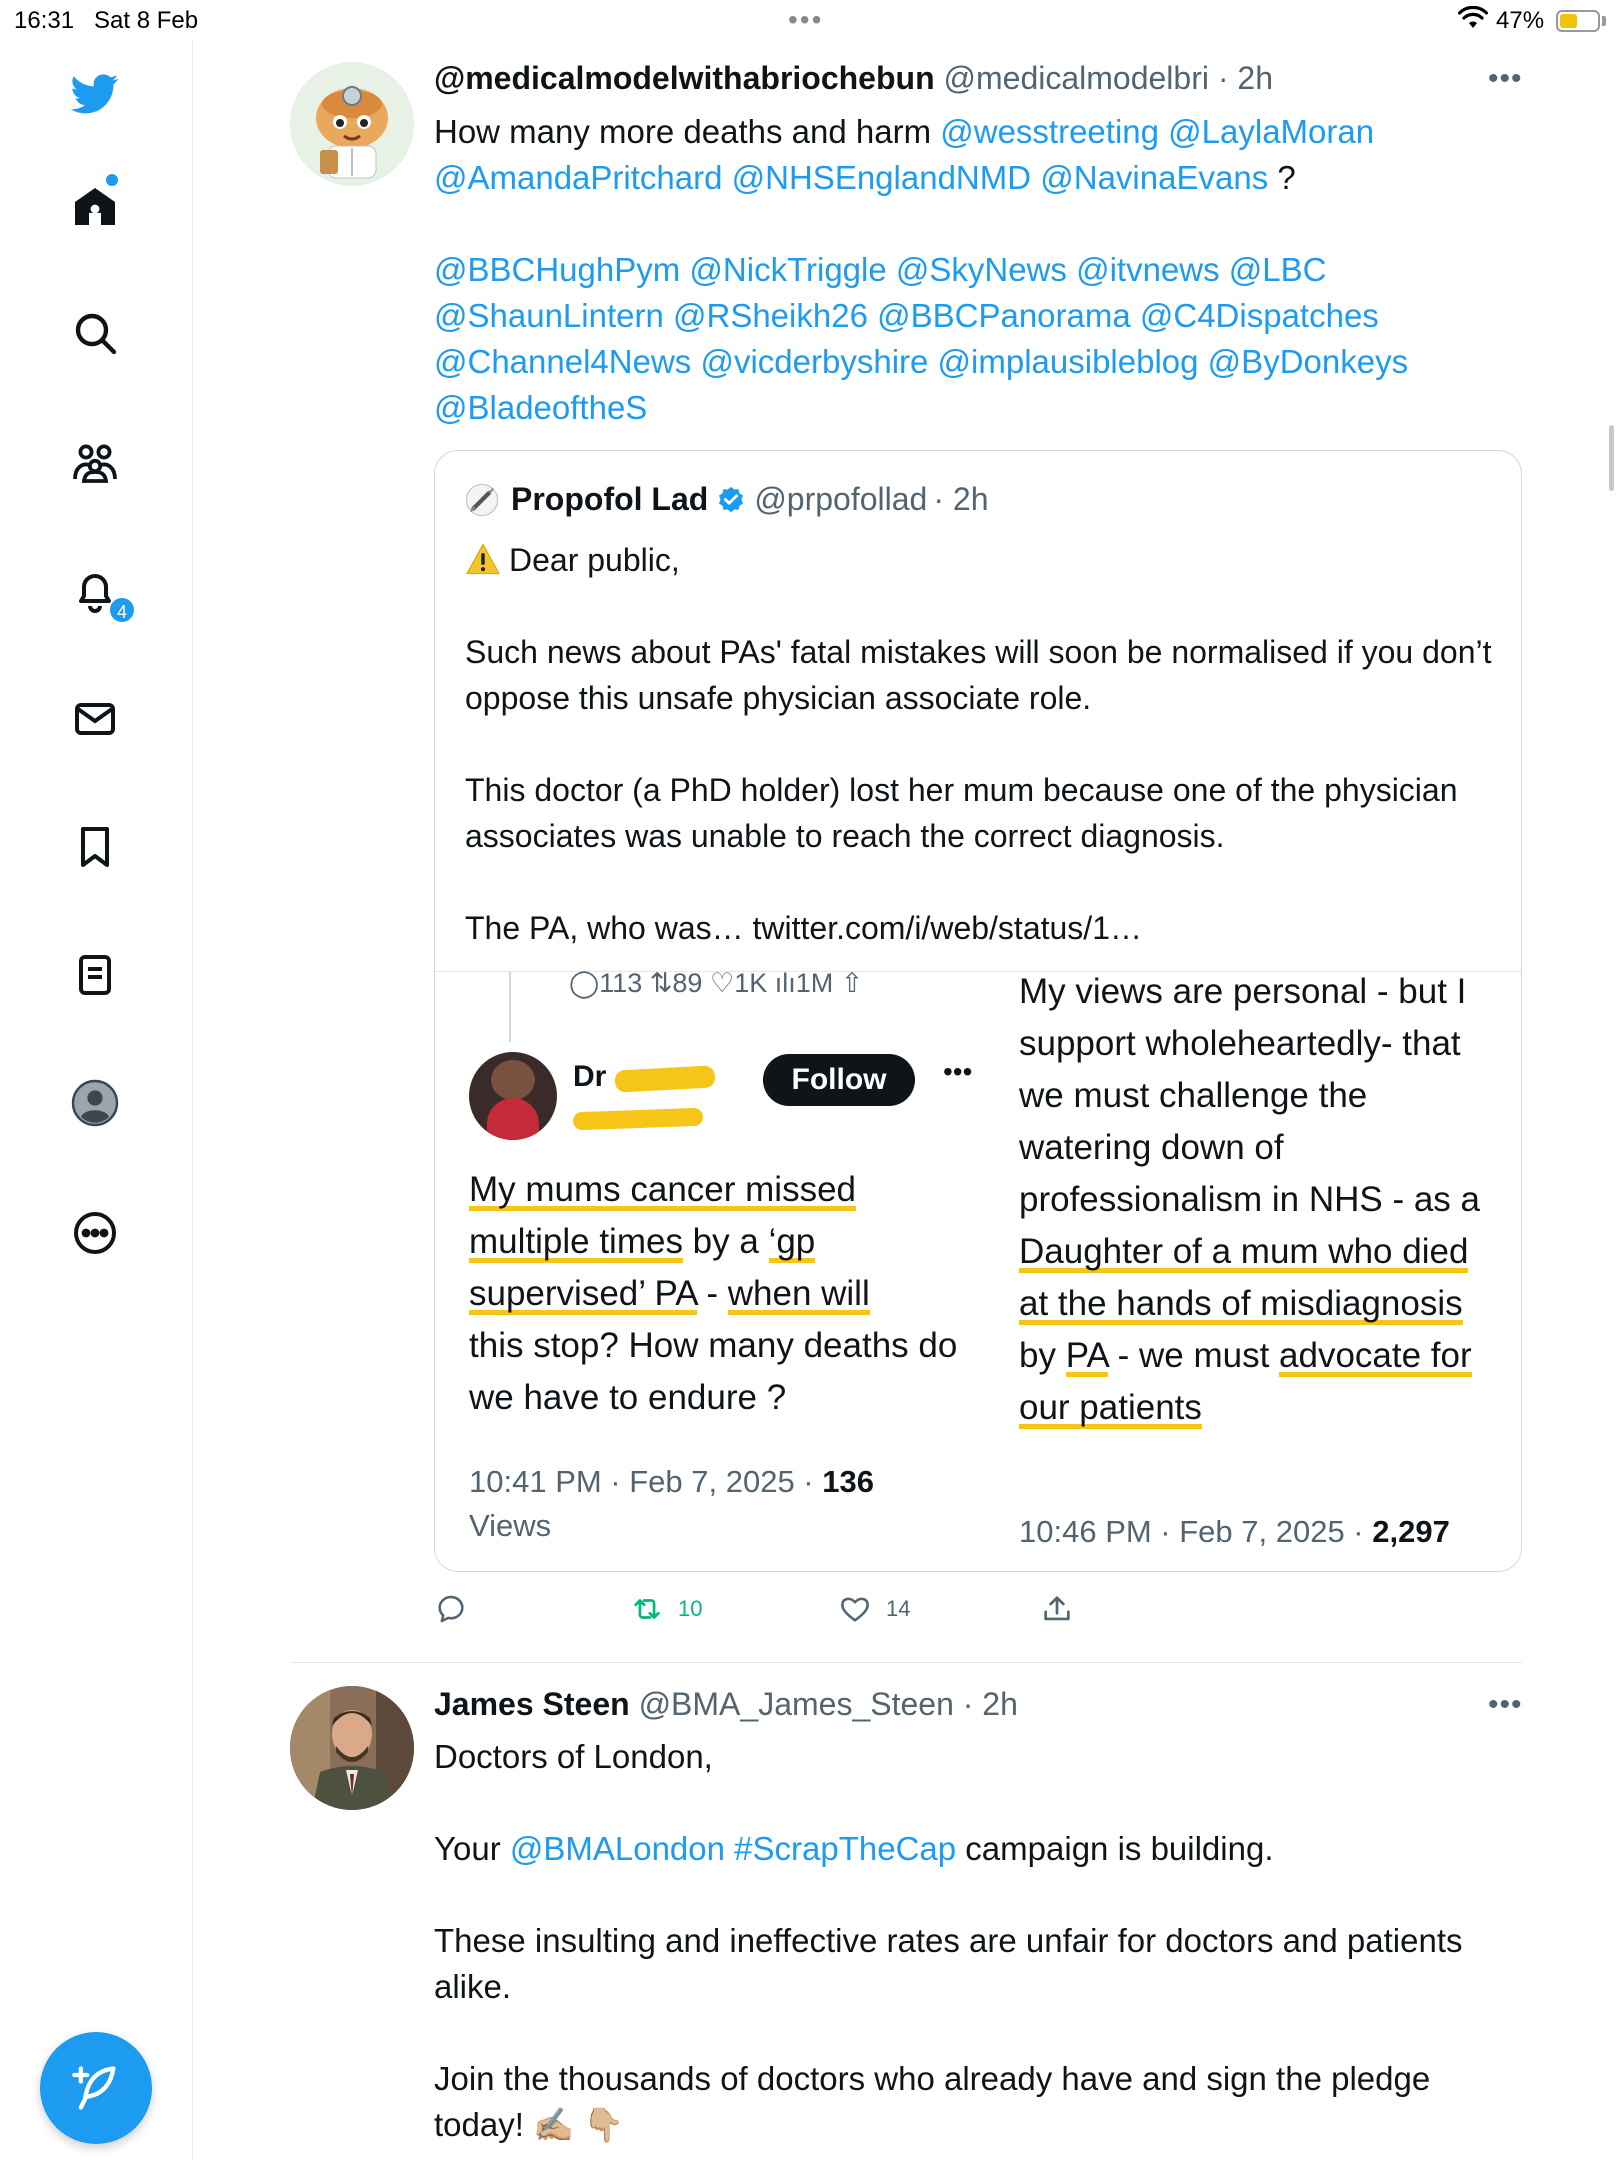 Image resolution: width=1620 pixels, height=2160 pixels. Describe the element at coordinates (590, 1076) in the screenshot. I see `image-user-name: Dr` at that location.